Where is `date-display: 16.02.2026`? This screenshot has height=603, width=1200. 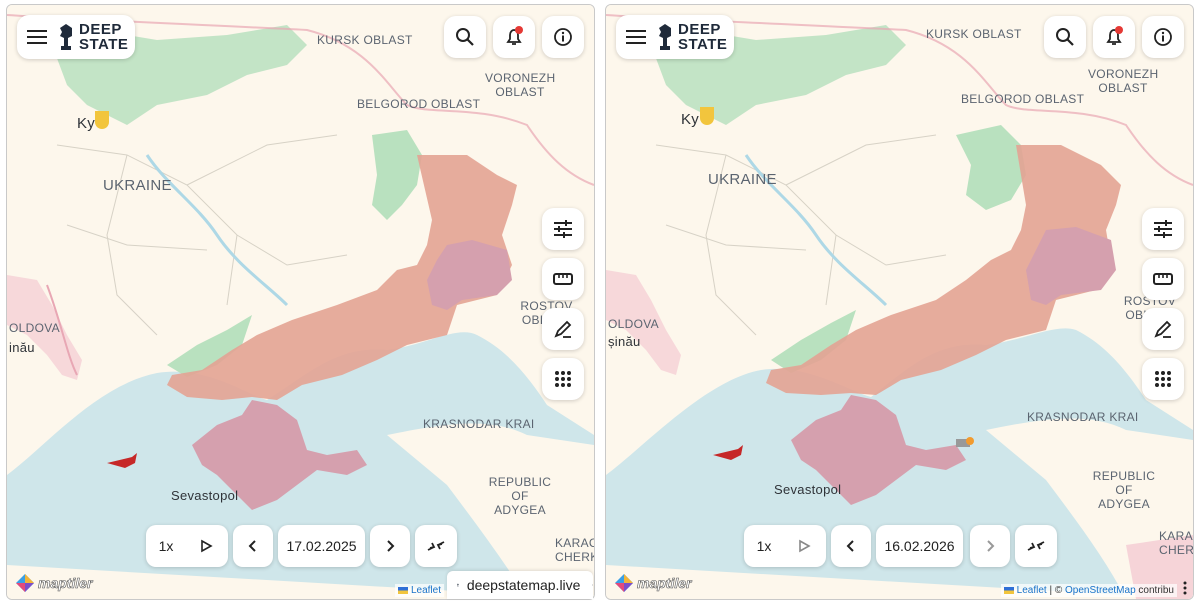
date-display: 16.02.2026 is located at coordinates (919, 546).